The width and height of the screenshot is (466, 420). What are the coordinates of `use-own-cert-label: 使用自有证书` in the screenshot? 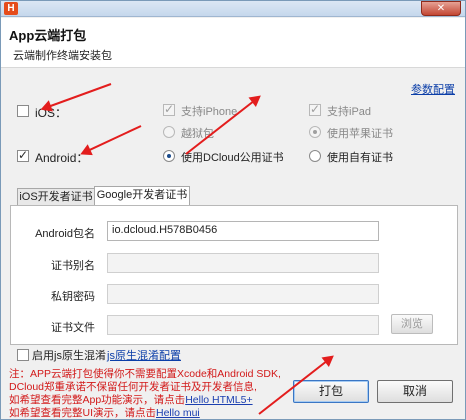 It's located at (360, 158).